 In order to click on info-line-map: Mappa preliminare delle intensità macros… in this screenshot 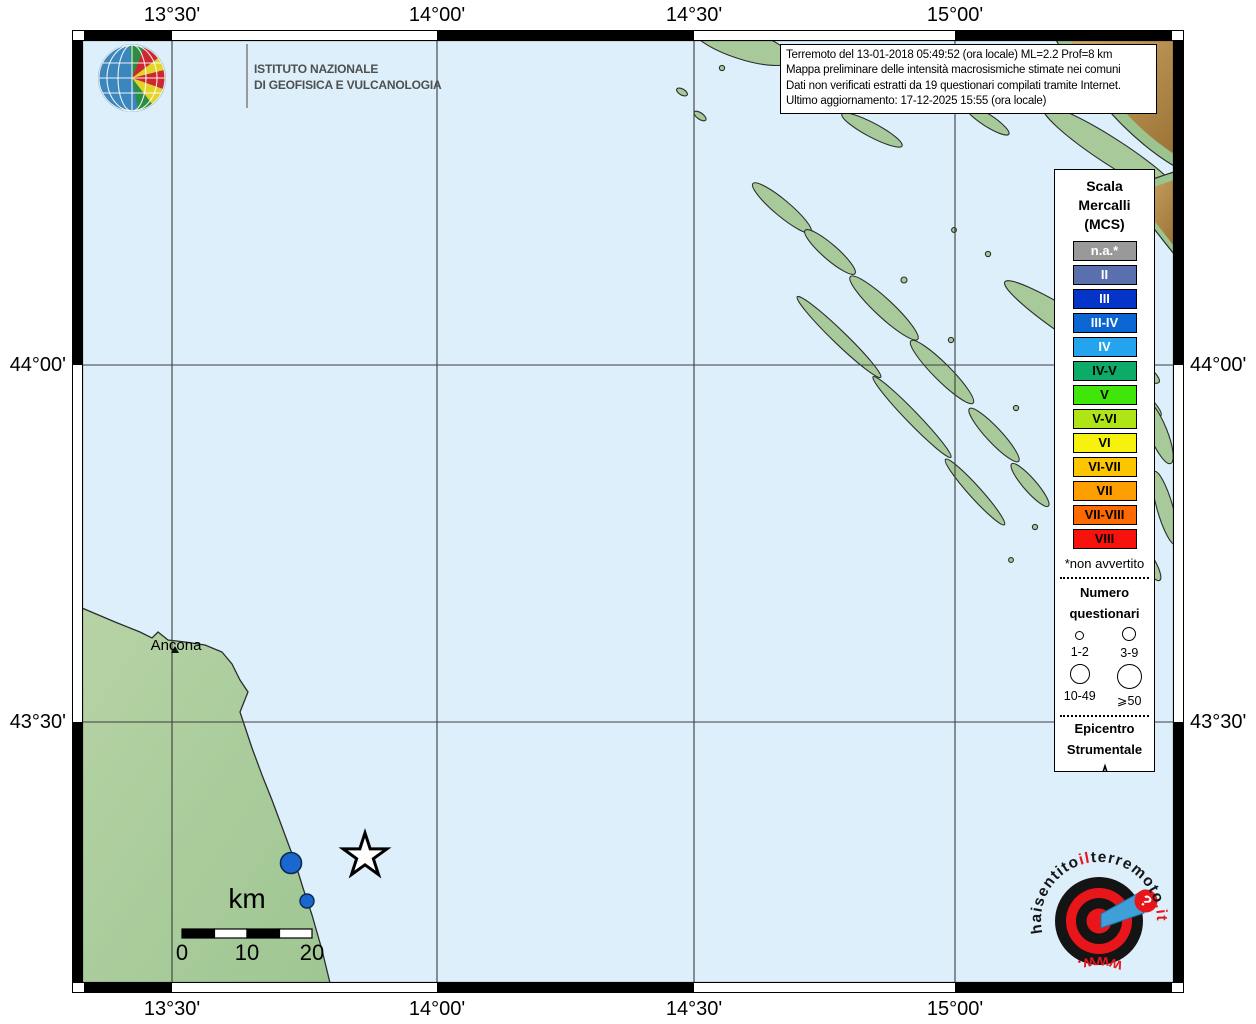, I will do `click(953, 70)`.